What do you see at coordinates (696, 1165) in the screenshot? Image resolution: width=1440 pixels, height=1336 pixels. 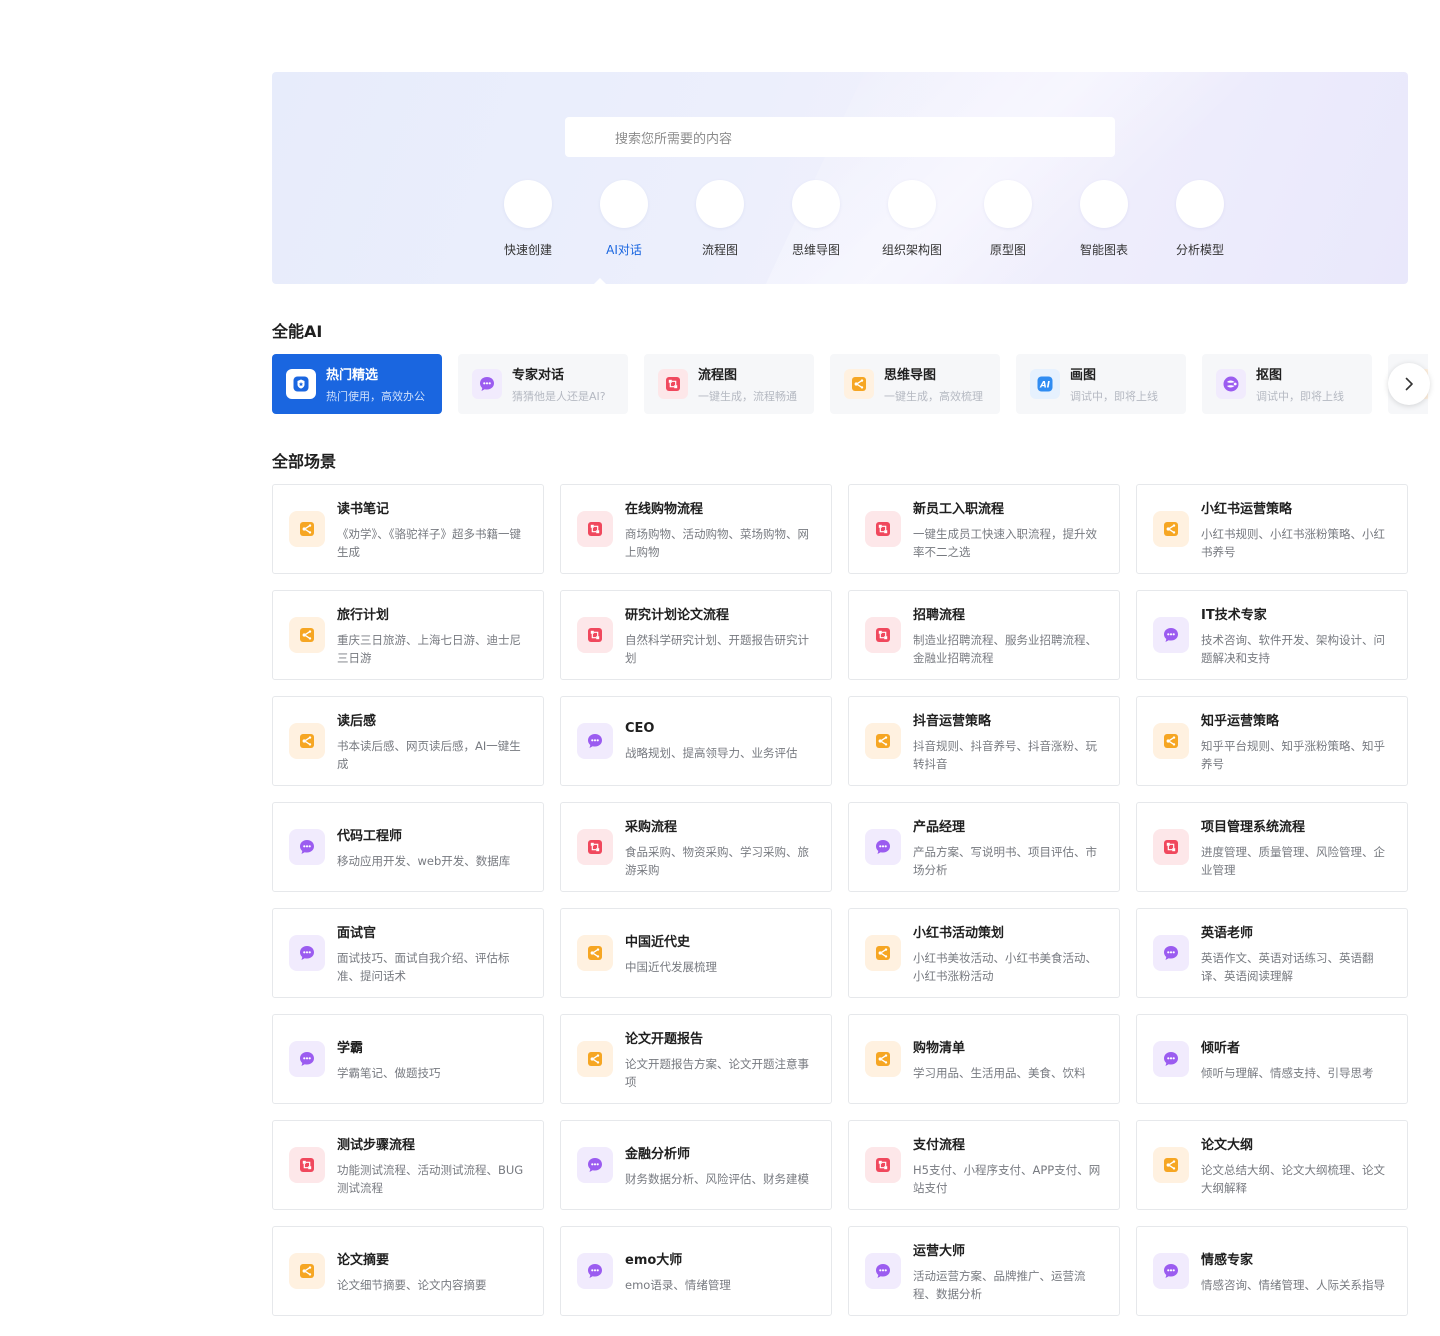 I see `scene-card: 金融分析师 财务数据分析、风险评估、财务建模` at bounding box center [696, 1165].